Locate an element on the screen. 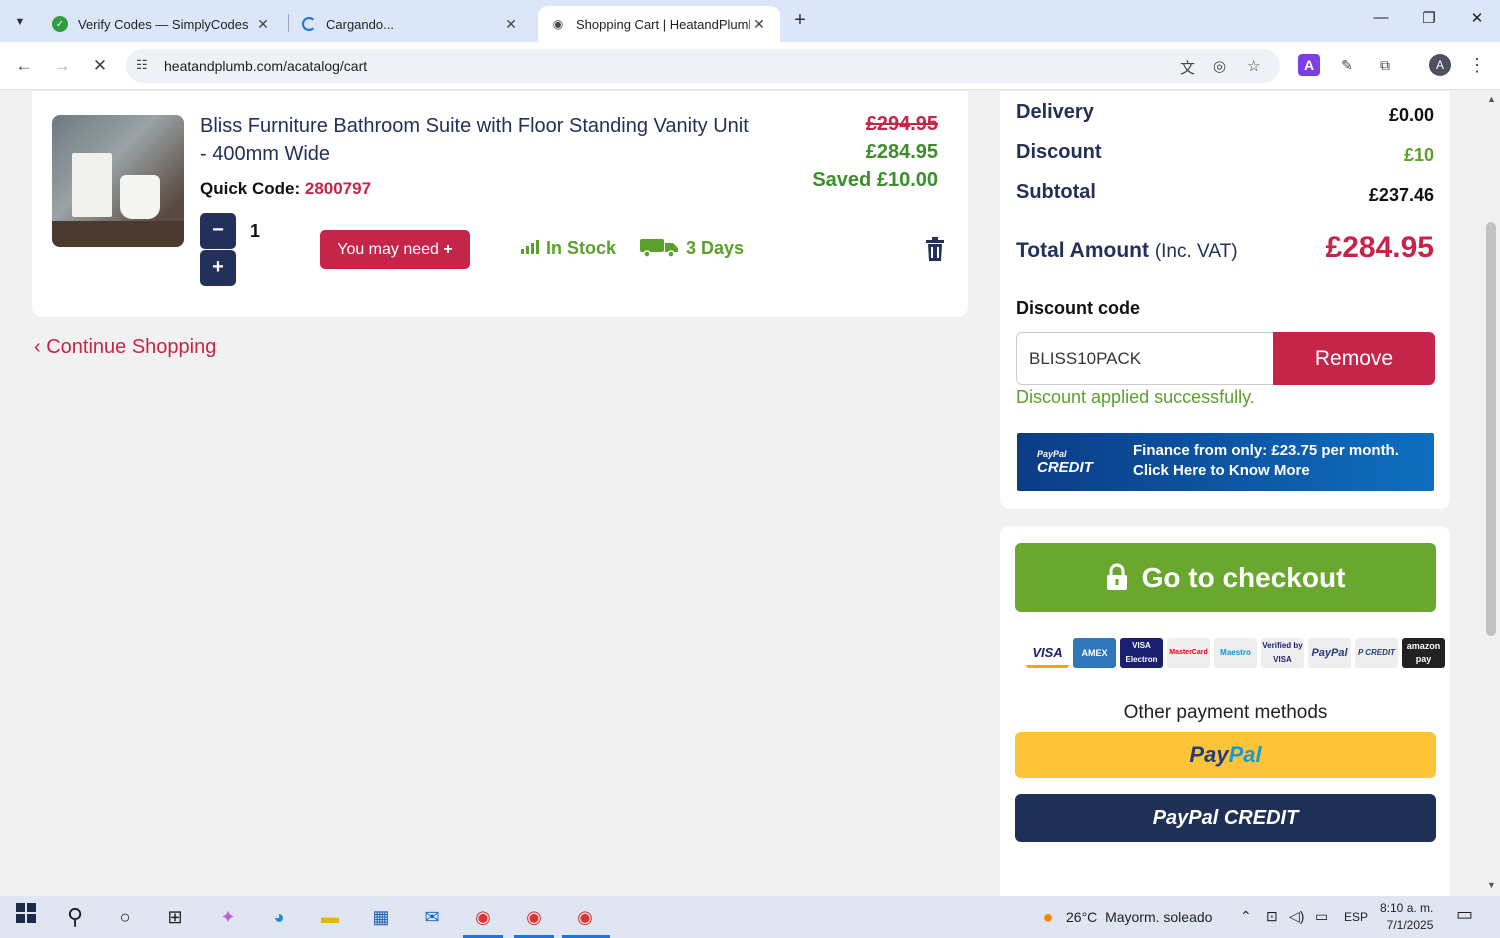 The image size is (1500, 938). quantity-decrease-button: − is located at coordinates (218, 231).